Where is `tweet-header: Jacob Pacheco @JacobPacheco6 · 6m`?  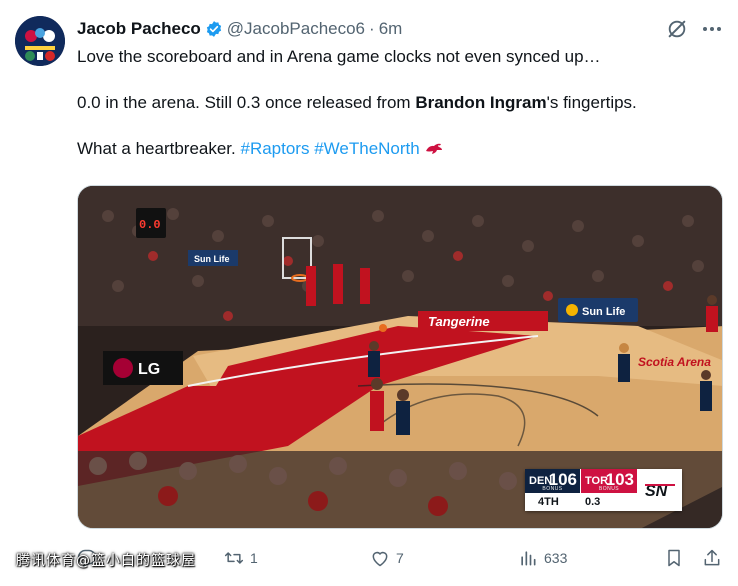
tweet-header: Jacob Pacheco @JacobPacheco6 · 6m is located at coordinates (367, 29).